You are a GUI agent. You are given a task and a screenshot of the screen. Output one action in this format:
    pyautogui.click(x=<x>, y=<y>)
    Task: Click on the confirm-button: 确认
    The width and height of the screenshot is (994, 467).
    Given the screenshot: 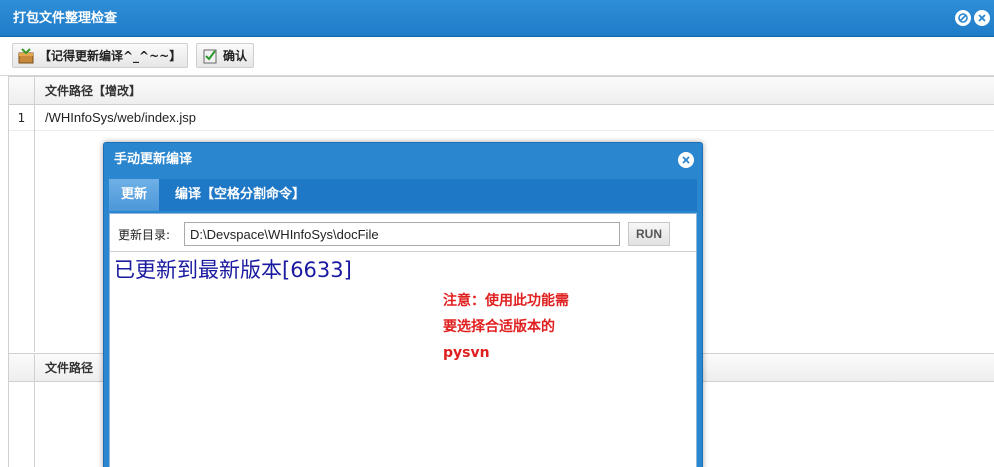 What is the action you would take?
    pyautogui.click(x=225, y=55)
    